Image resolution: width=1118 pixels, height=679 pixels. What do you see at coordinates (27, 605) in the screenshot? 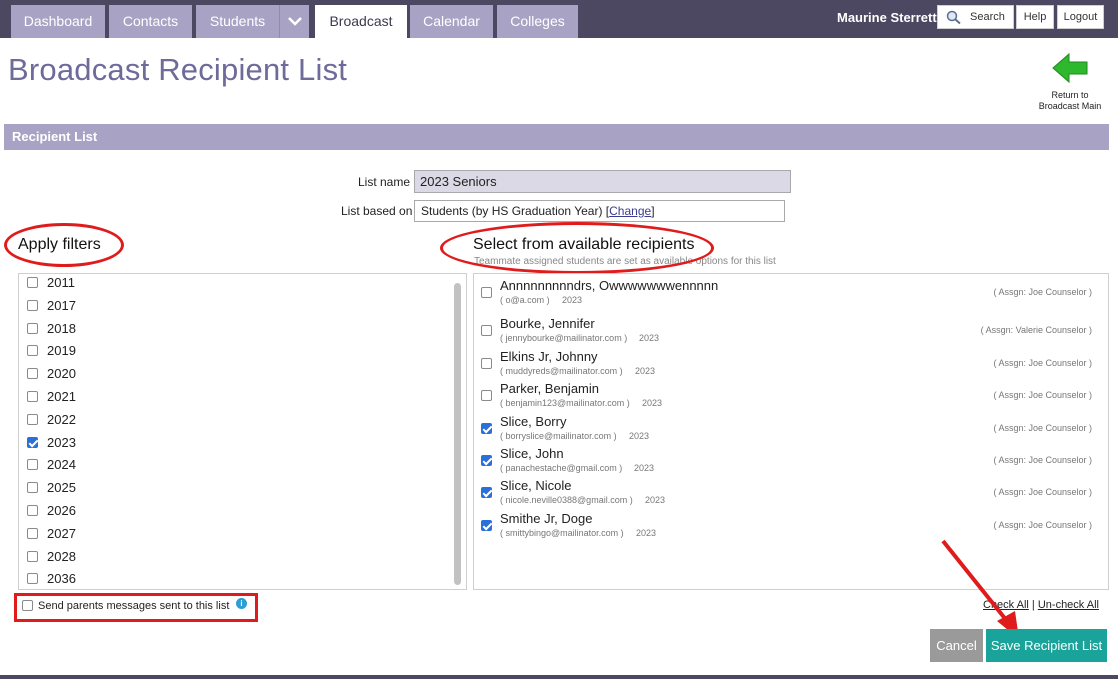
I see `send-parents-checkbox` at bounding box center [27, 605].